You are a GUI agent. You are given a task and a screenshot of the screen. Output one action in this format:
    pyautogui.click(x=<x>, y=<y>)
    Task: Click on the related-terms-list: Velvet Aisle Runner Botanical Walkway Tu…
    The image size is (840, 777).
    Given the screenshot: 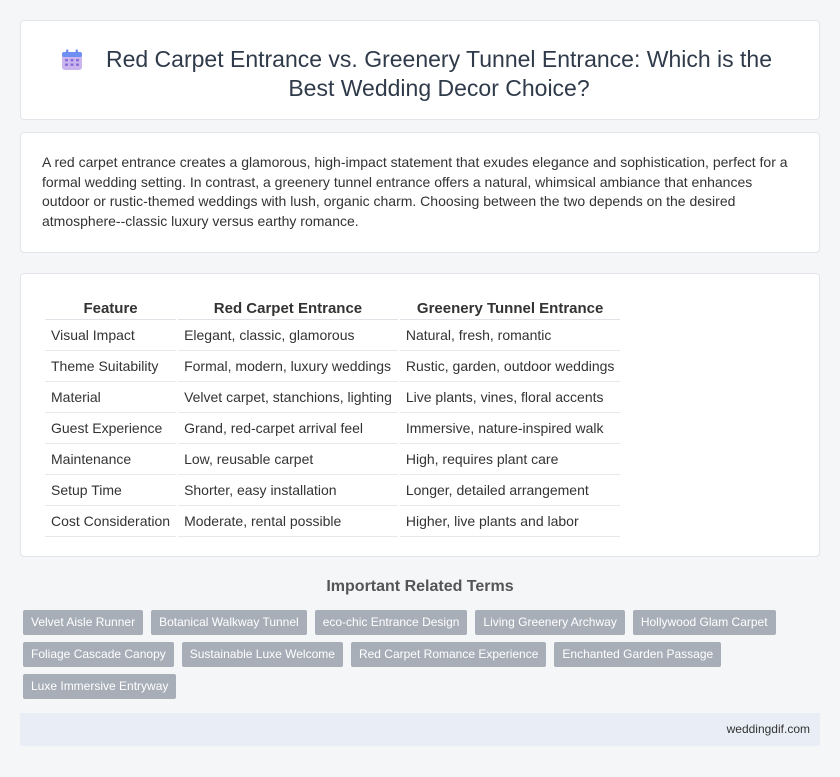 What is the action you would take?
    pyautogui.click(x=418, y=658)
    